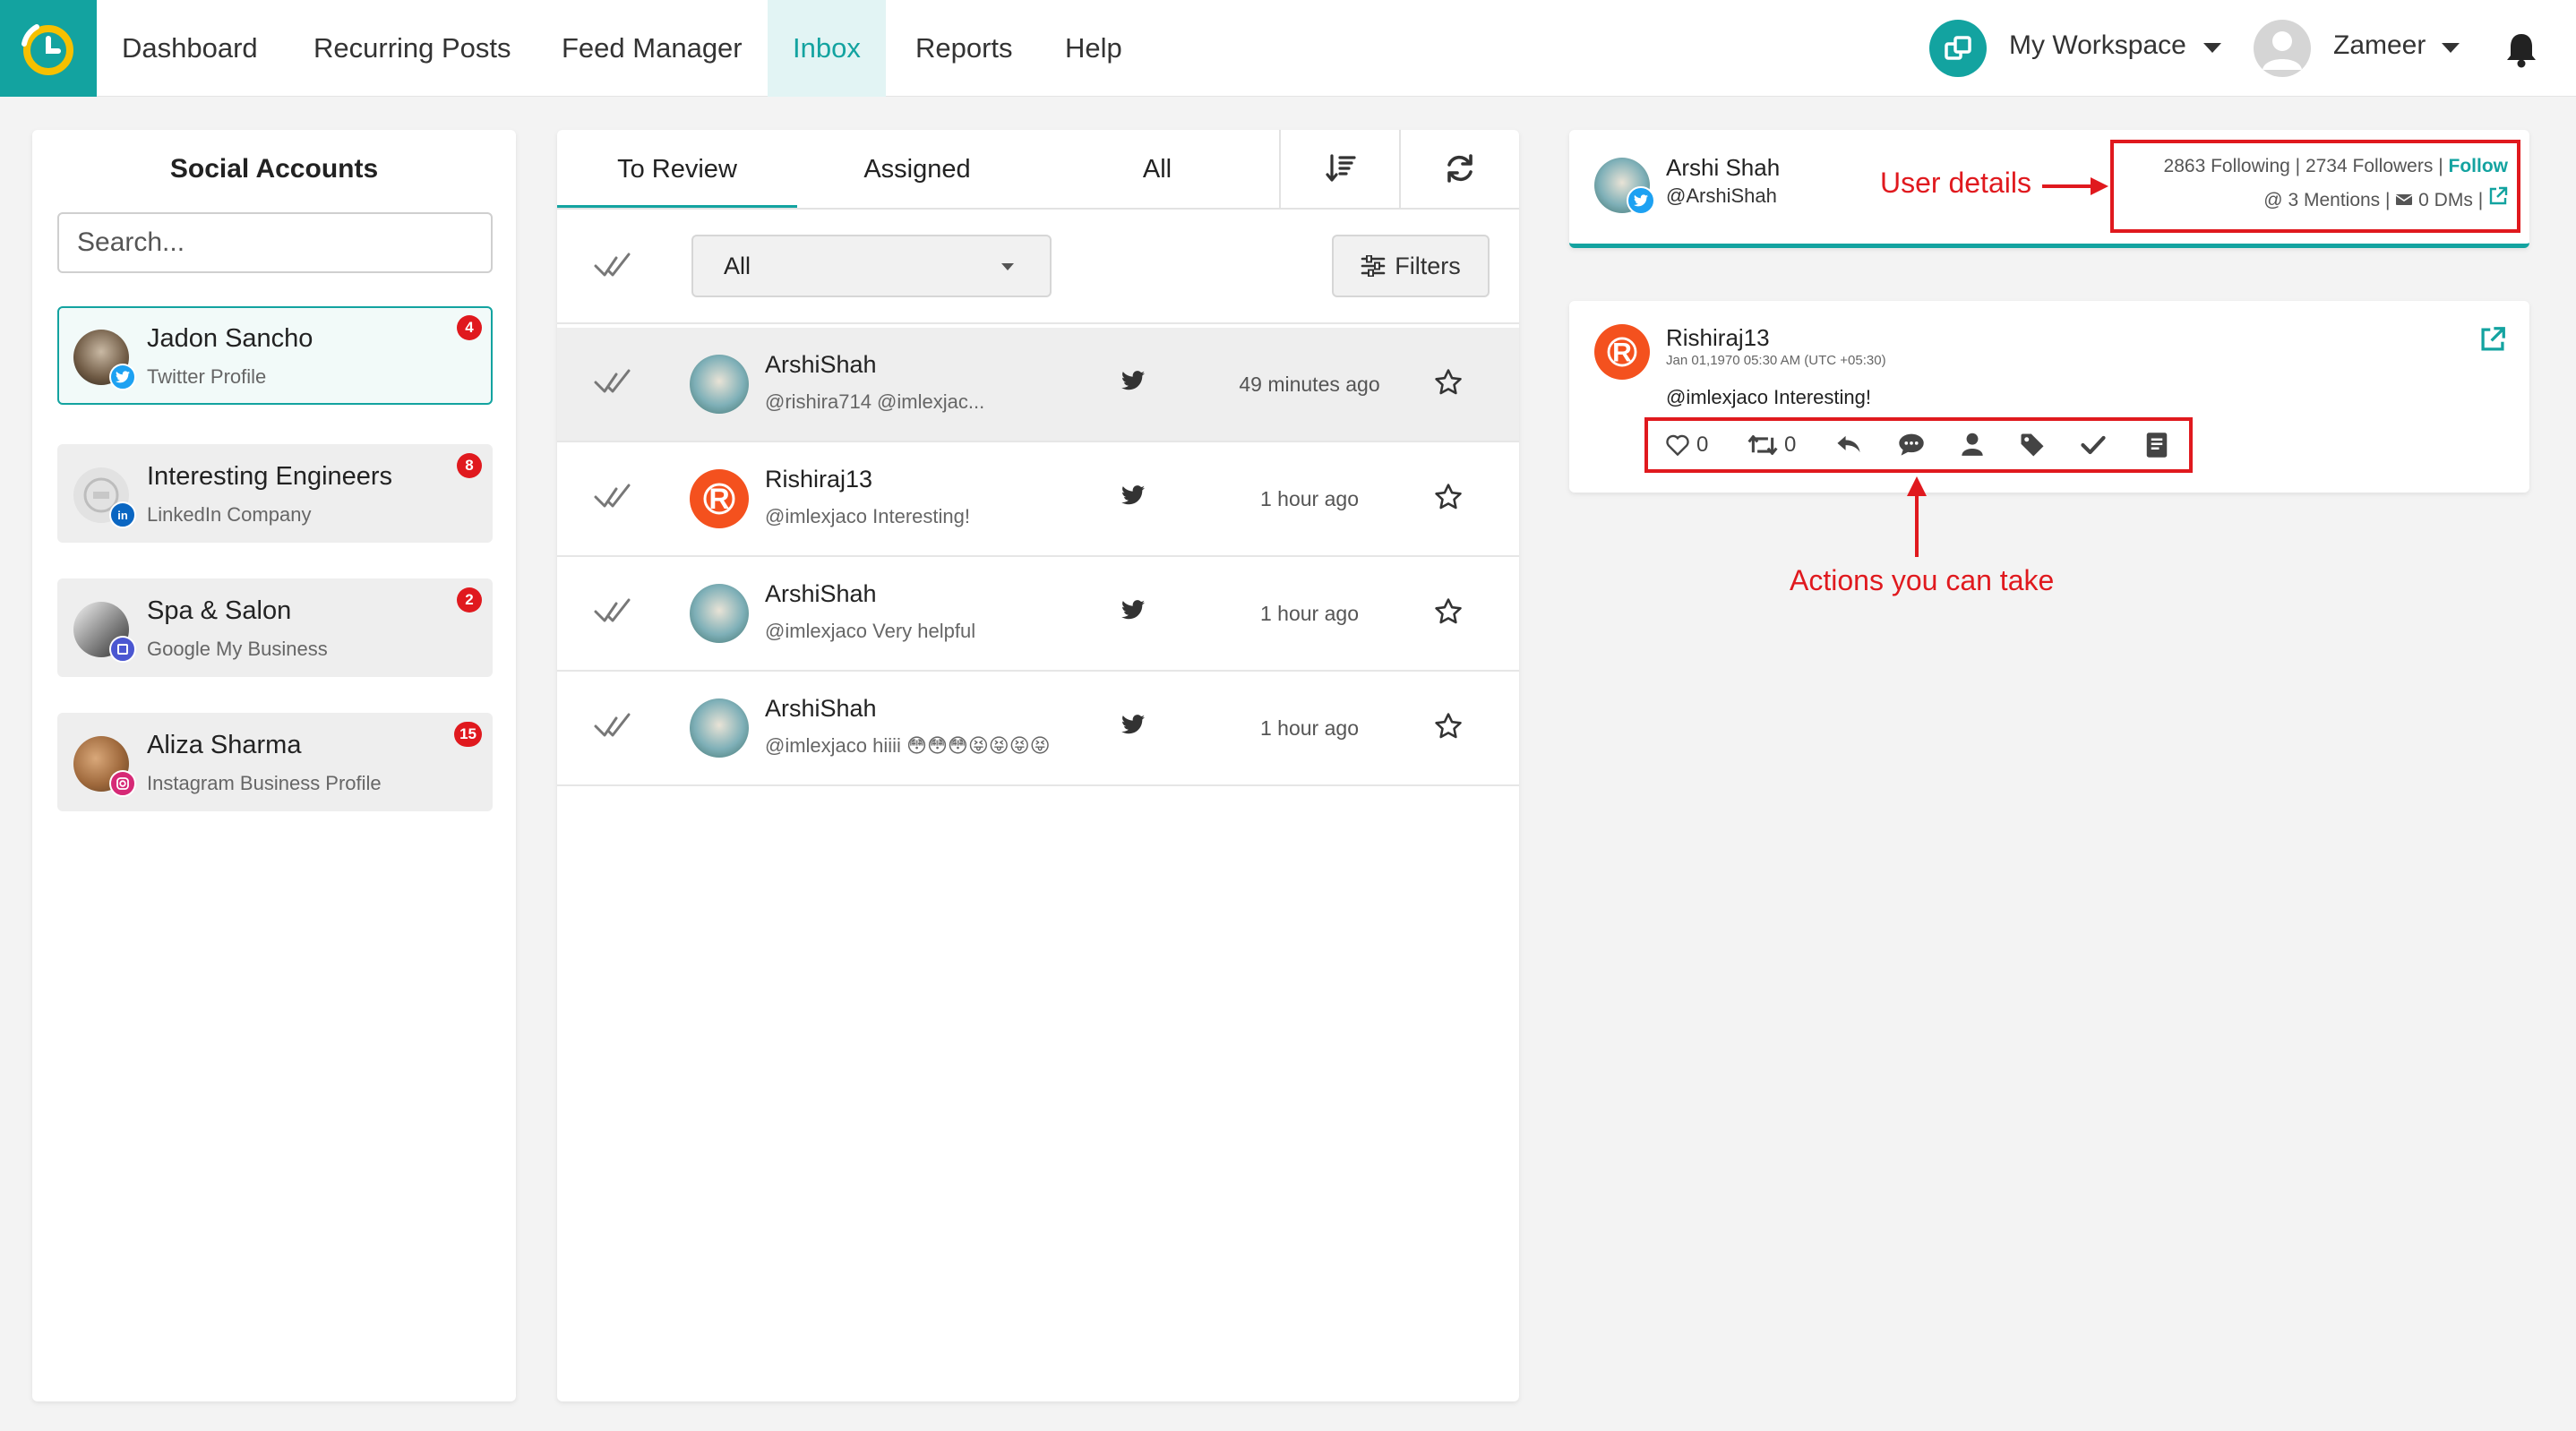 The image size is (2576, 1431). I want to click on account-search-input, so click(275, 242).